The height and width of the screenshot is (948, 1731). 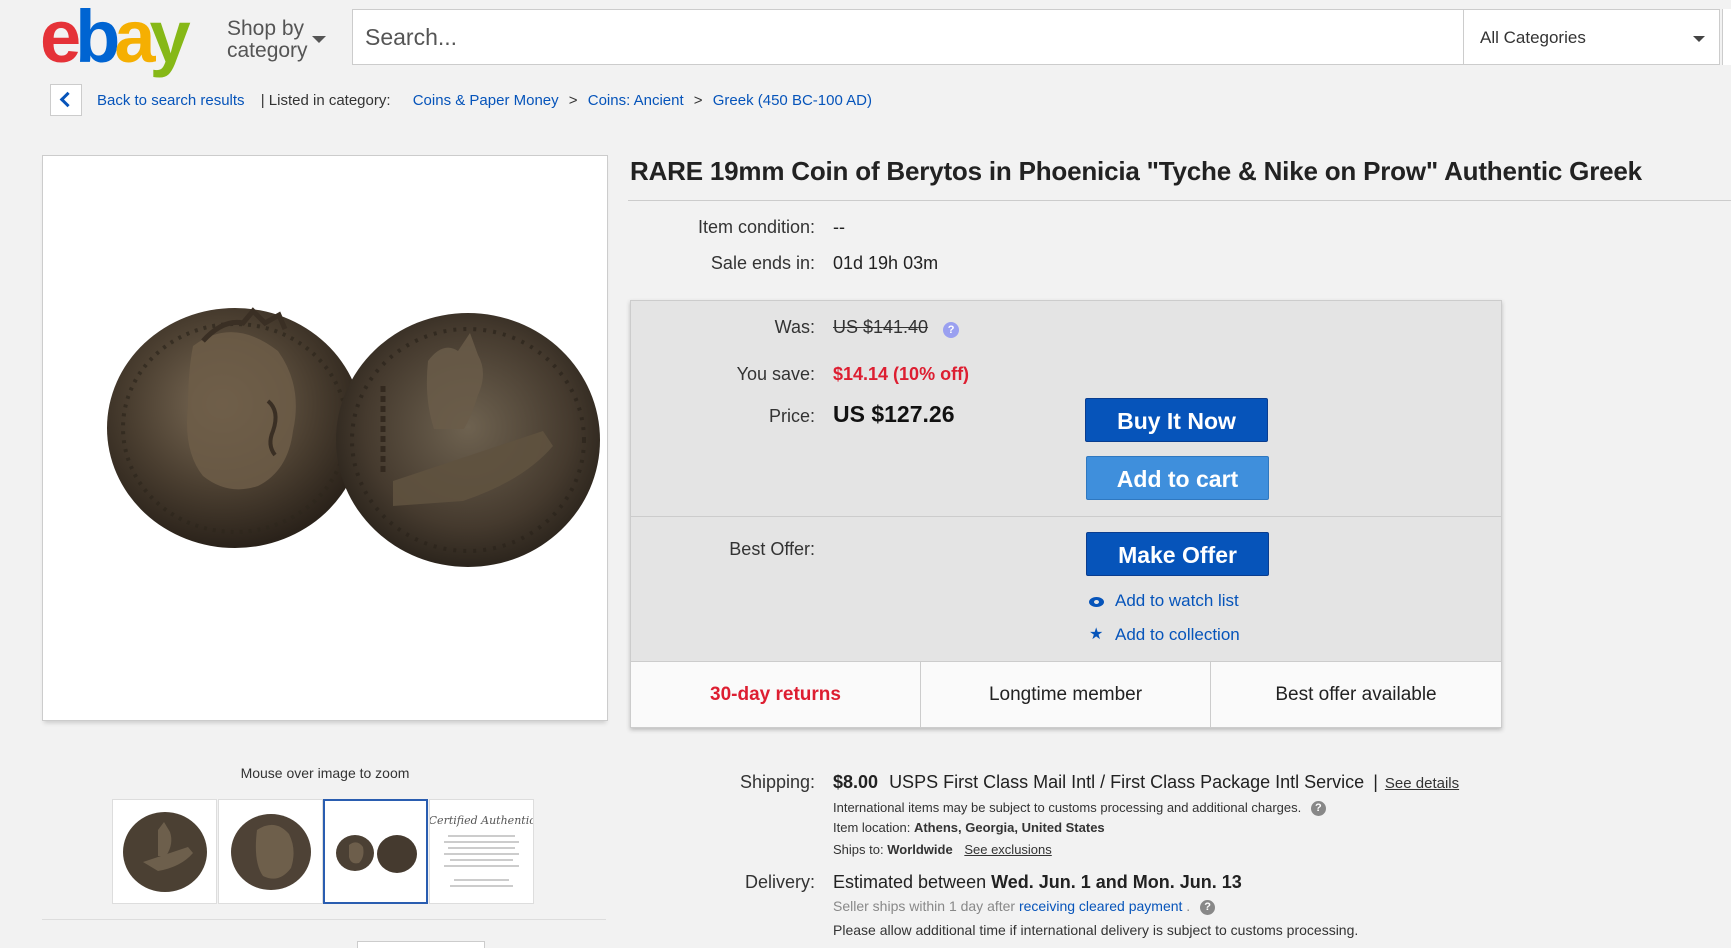 What do you see at coordinates (266, 28) in the screenshot?
I see `shop-by-line1: Shop by` at bounding box center [266, 28].